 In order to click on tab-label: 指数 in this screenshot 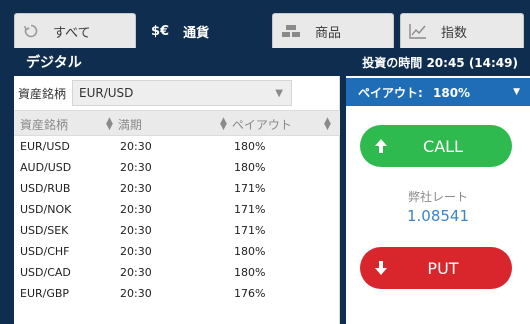, I will do `click(454, 33)`.